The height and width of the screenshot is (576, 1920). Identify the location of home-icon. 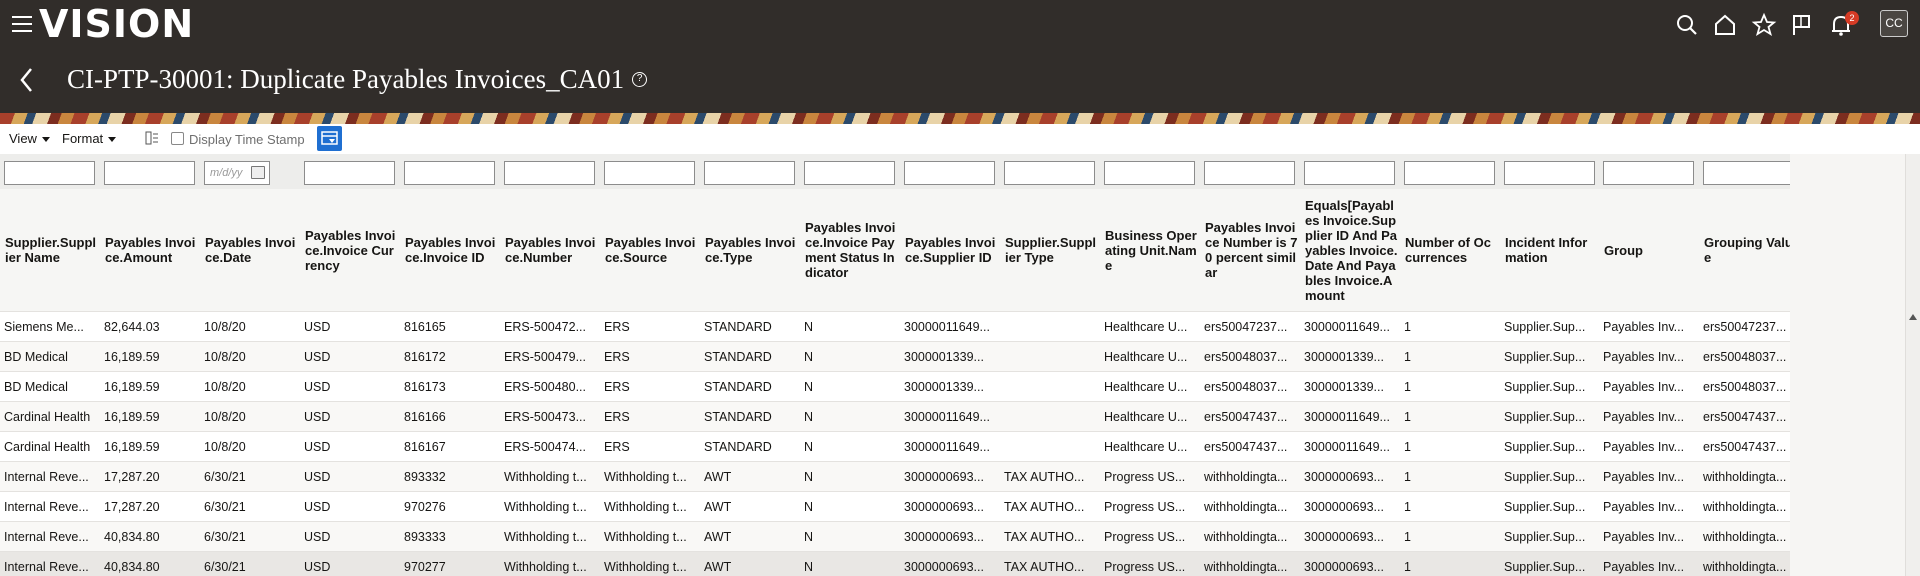
(1725, 25).